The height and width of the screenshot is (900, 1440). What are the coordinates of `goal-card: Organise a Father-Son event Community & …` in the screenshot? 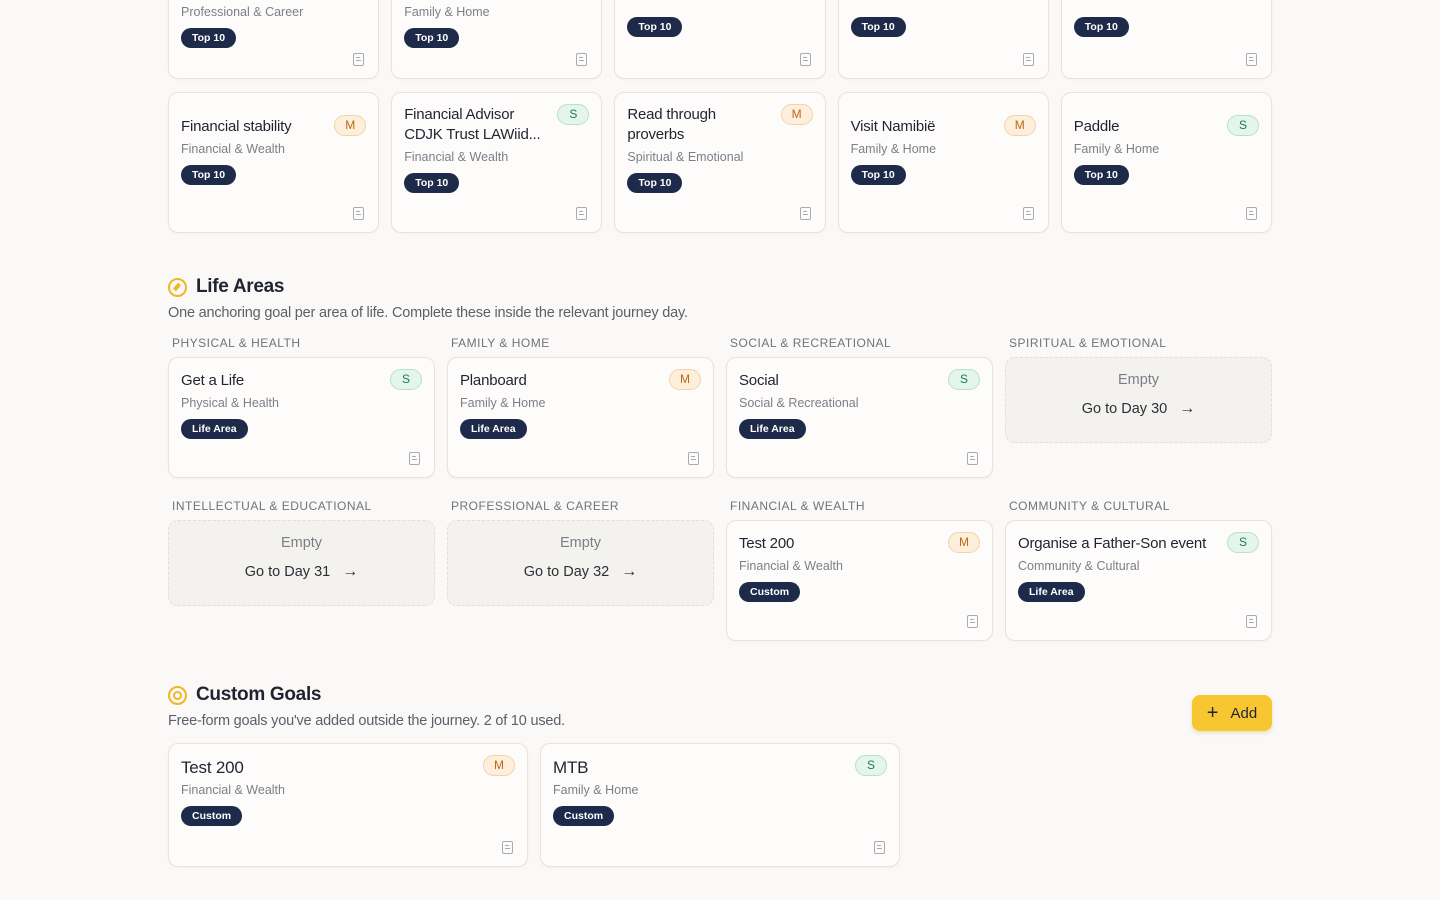 It's located at (1138, 580).